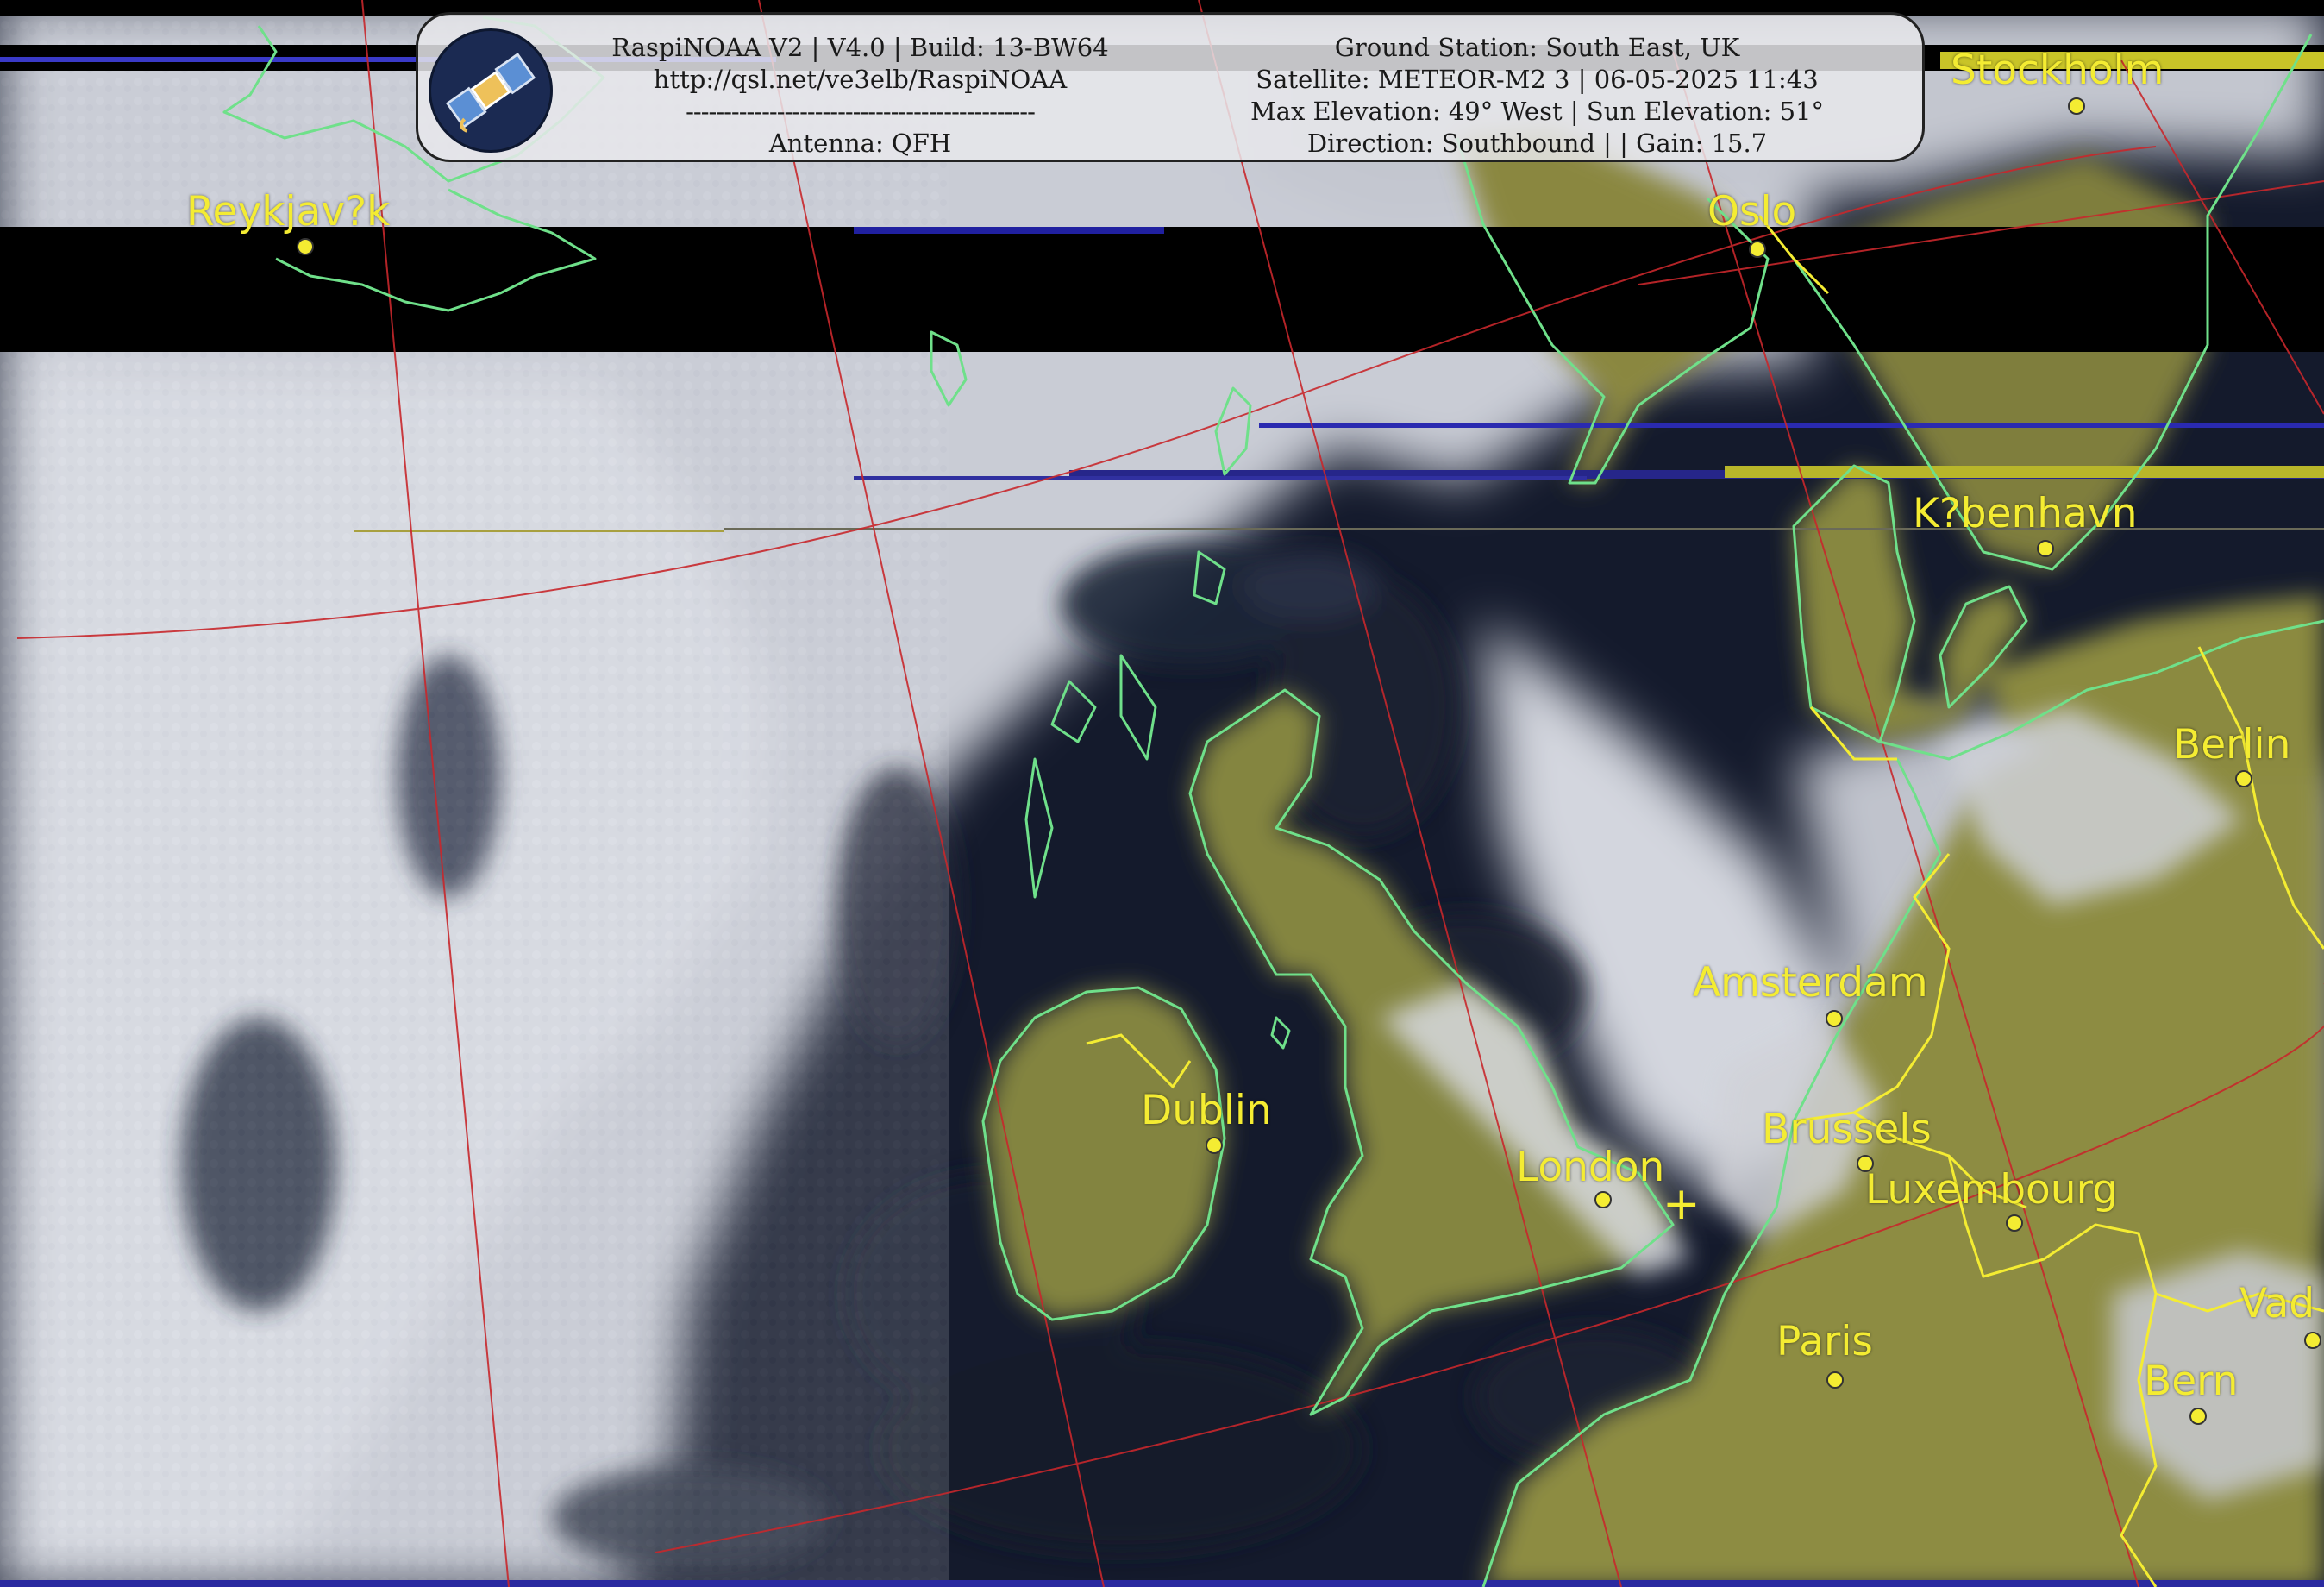 The height and width of the screenshot is (1587, 2324). What do you see at coordinates (1206, 1110) in the screenshot?
I see `city-label-dublin: Dublin` at bounding box center [1206, 1110].